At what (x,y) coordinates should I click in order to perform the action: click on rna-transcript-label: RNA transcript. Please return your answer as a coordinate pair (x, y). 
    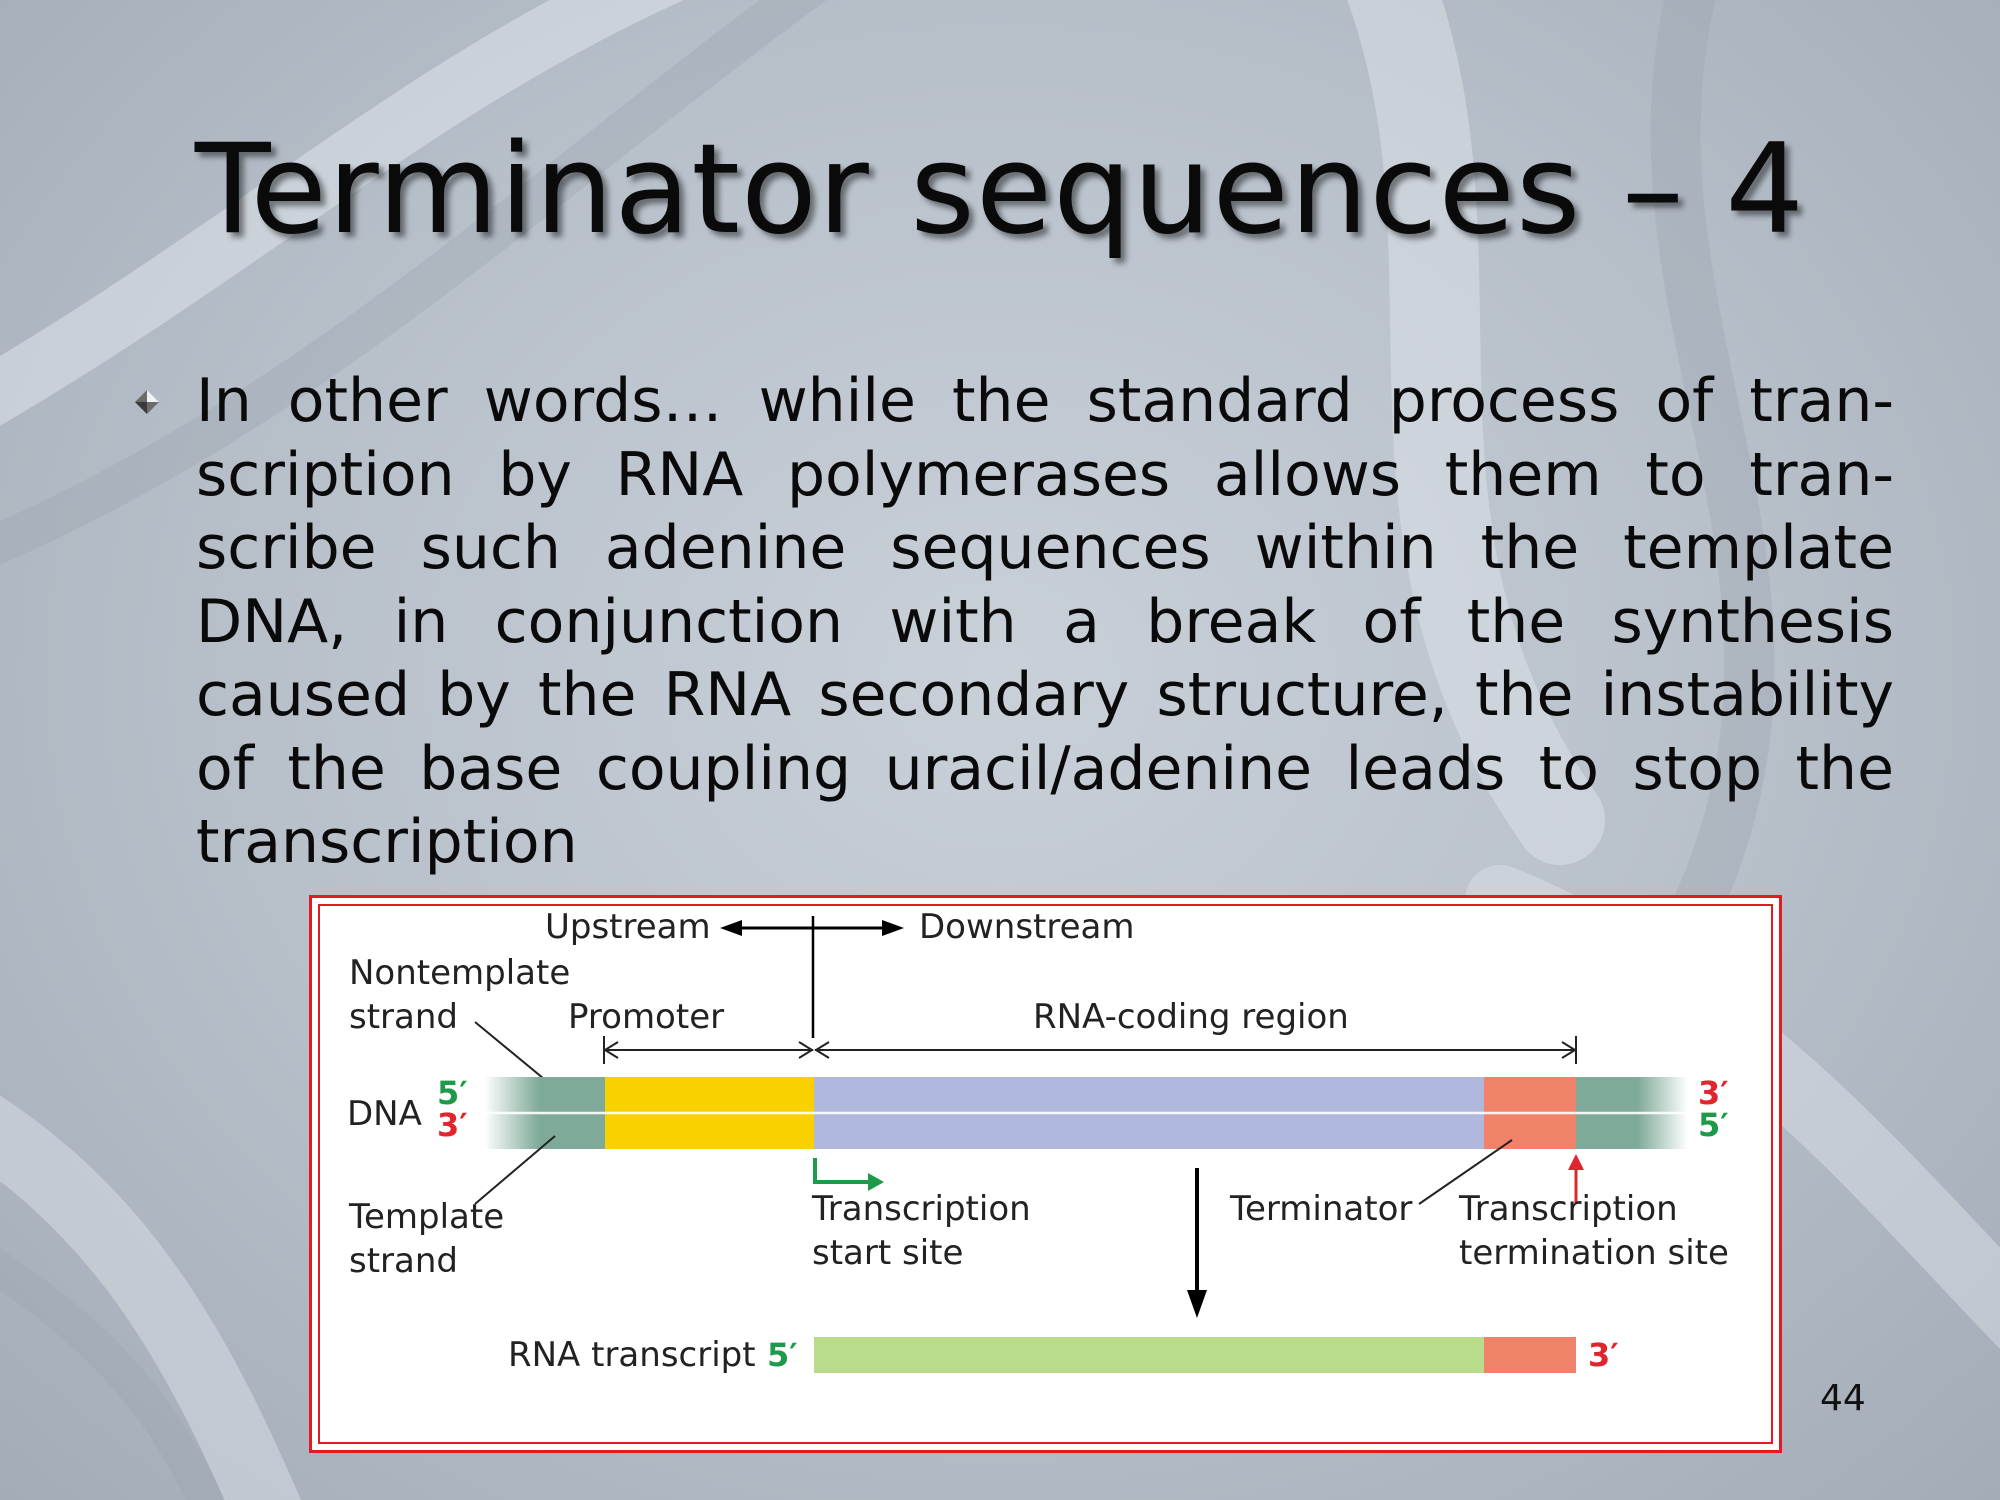
    Looking at the image, I should click on (632, 1355).